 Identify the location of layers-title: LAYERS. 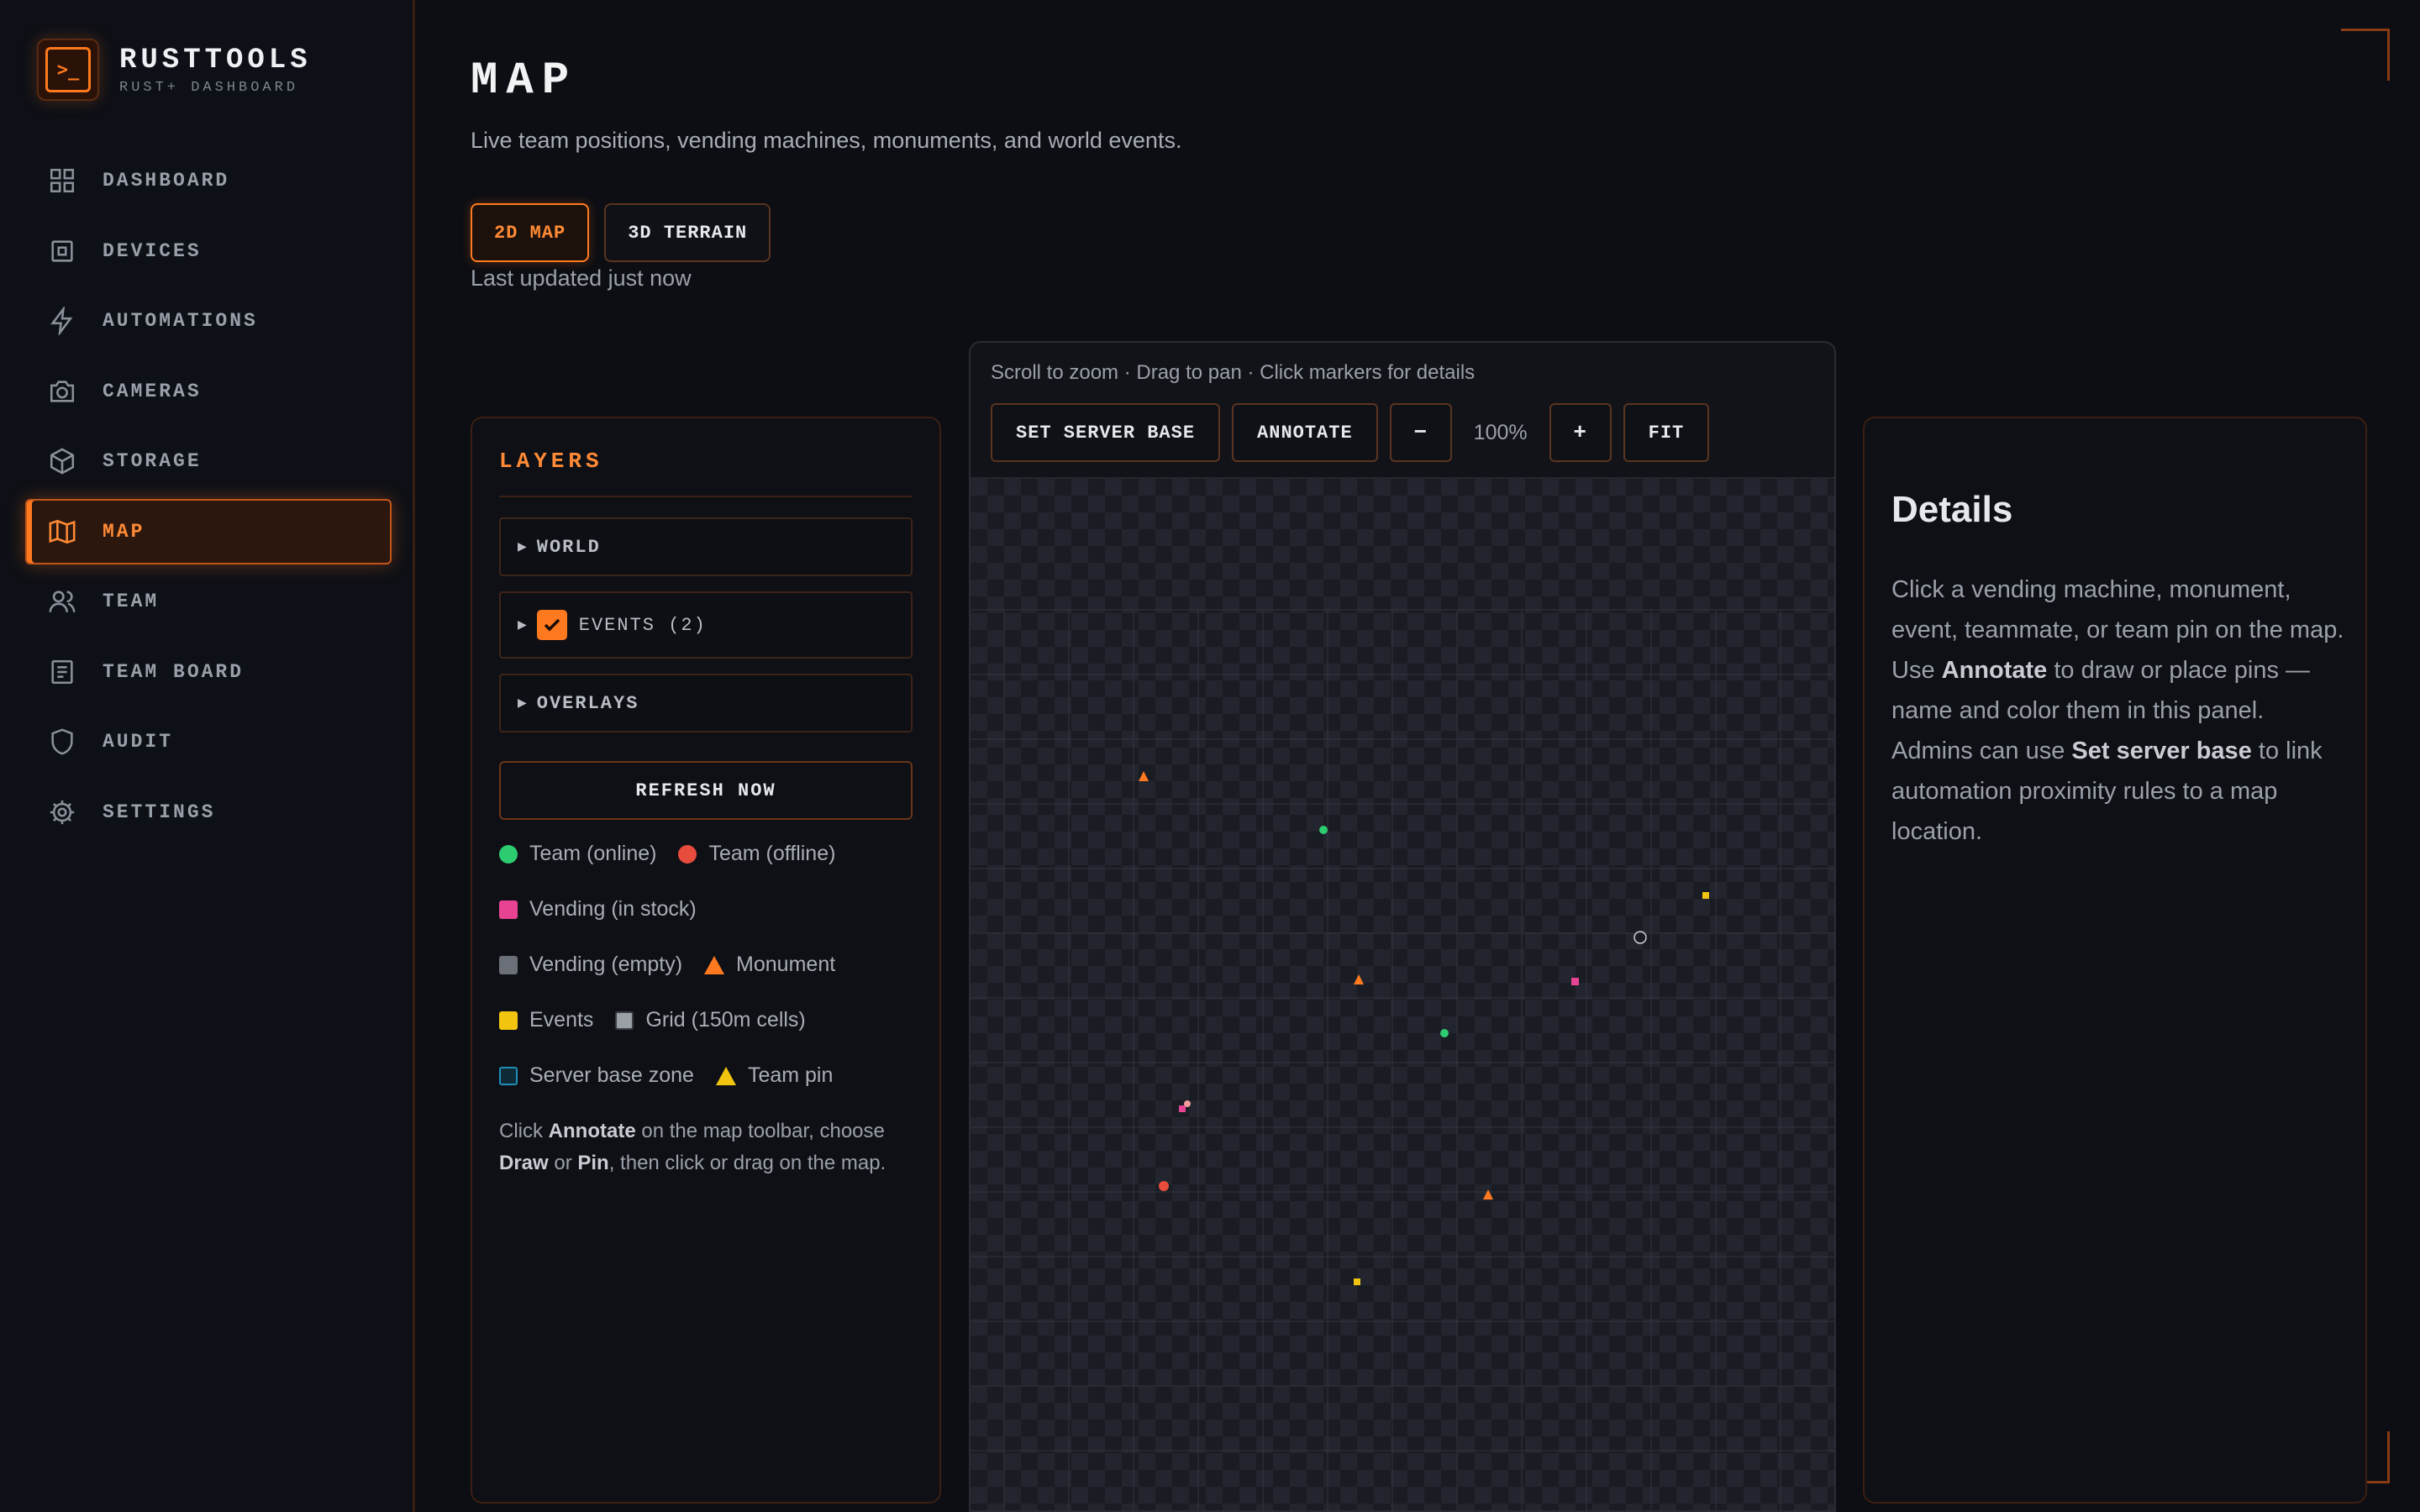
(551, 461).